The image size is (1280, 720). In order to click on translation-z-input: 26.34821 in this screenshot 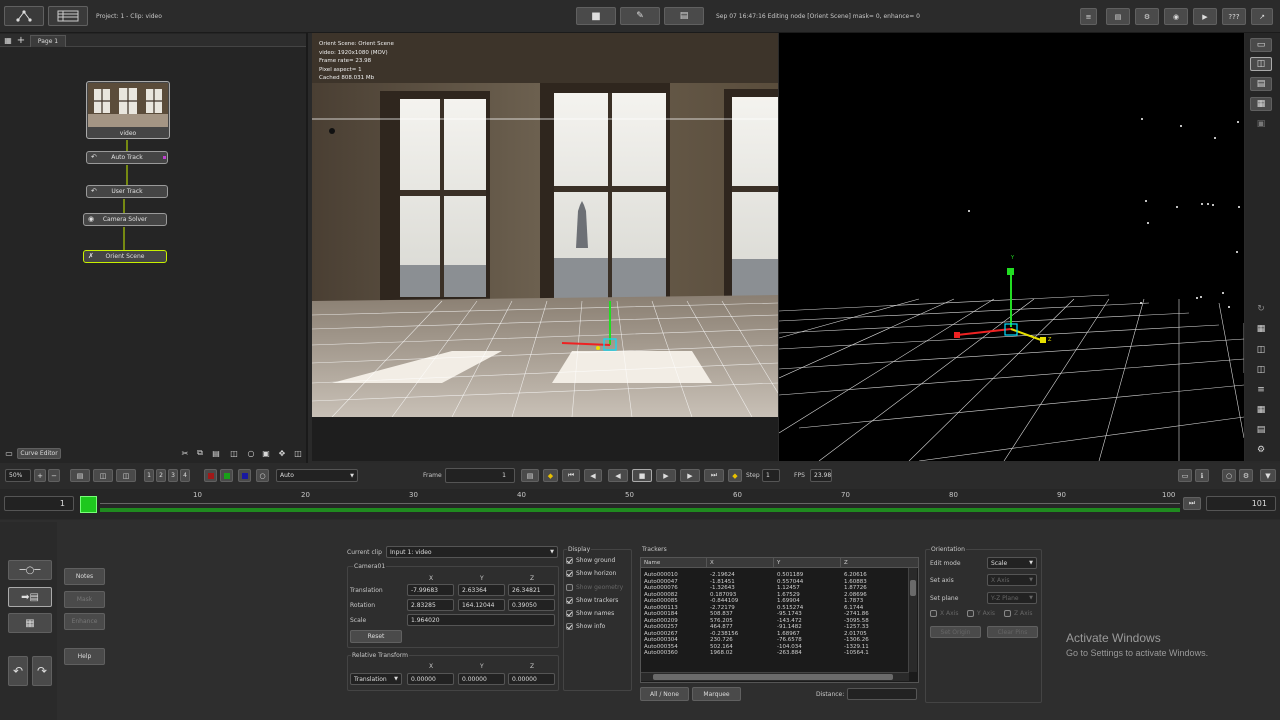, I will do `click(531, 590)`.